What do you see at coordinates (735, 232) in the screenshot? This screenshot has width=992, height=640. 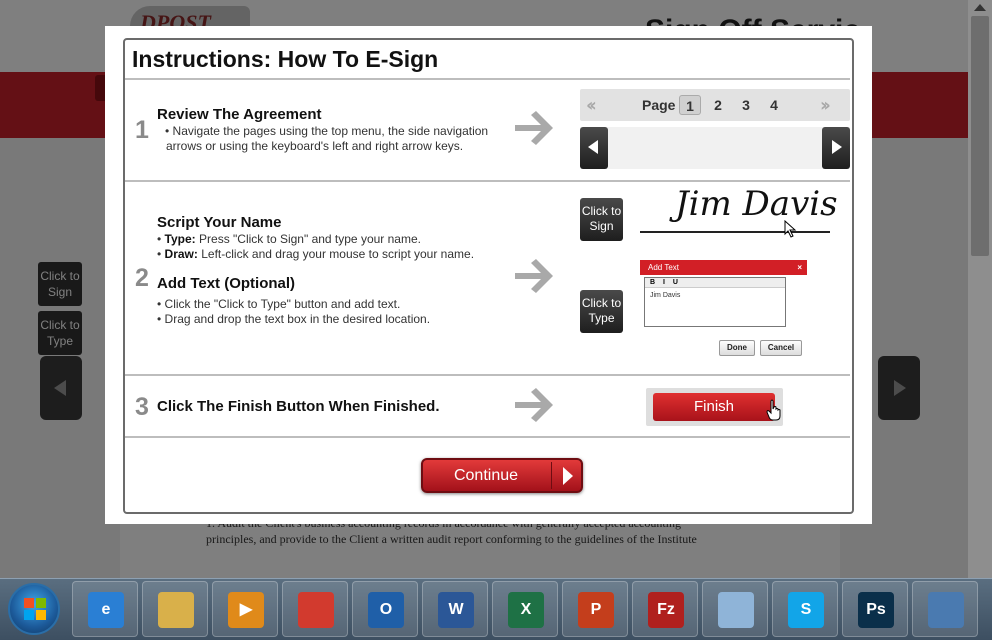 I see `signature-line` at bounding box center [735, 232].